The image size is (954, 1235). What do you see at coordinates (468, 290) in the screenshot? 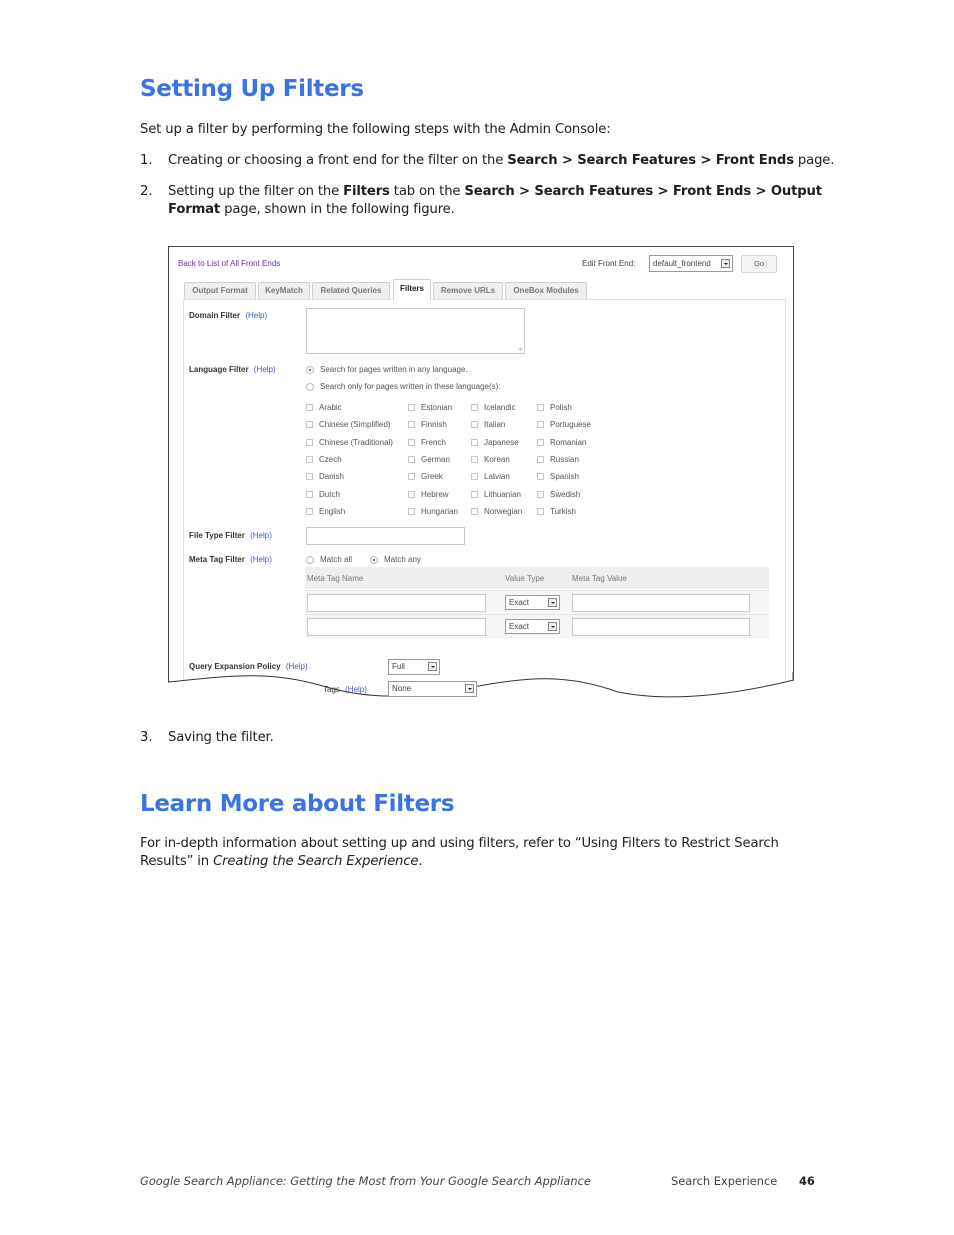
I see `tab-remove-urls: Remove URLs` at bounding box center [468, 290].